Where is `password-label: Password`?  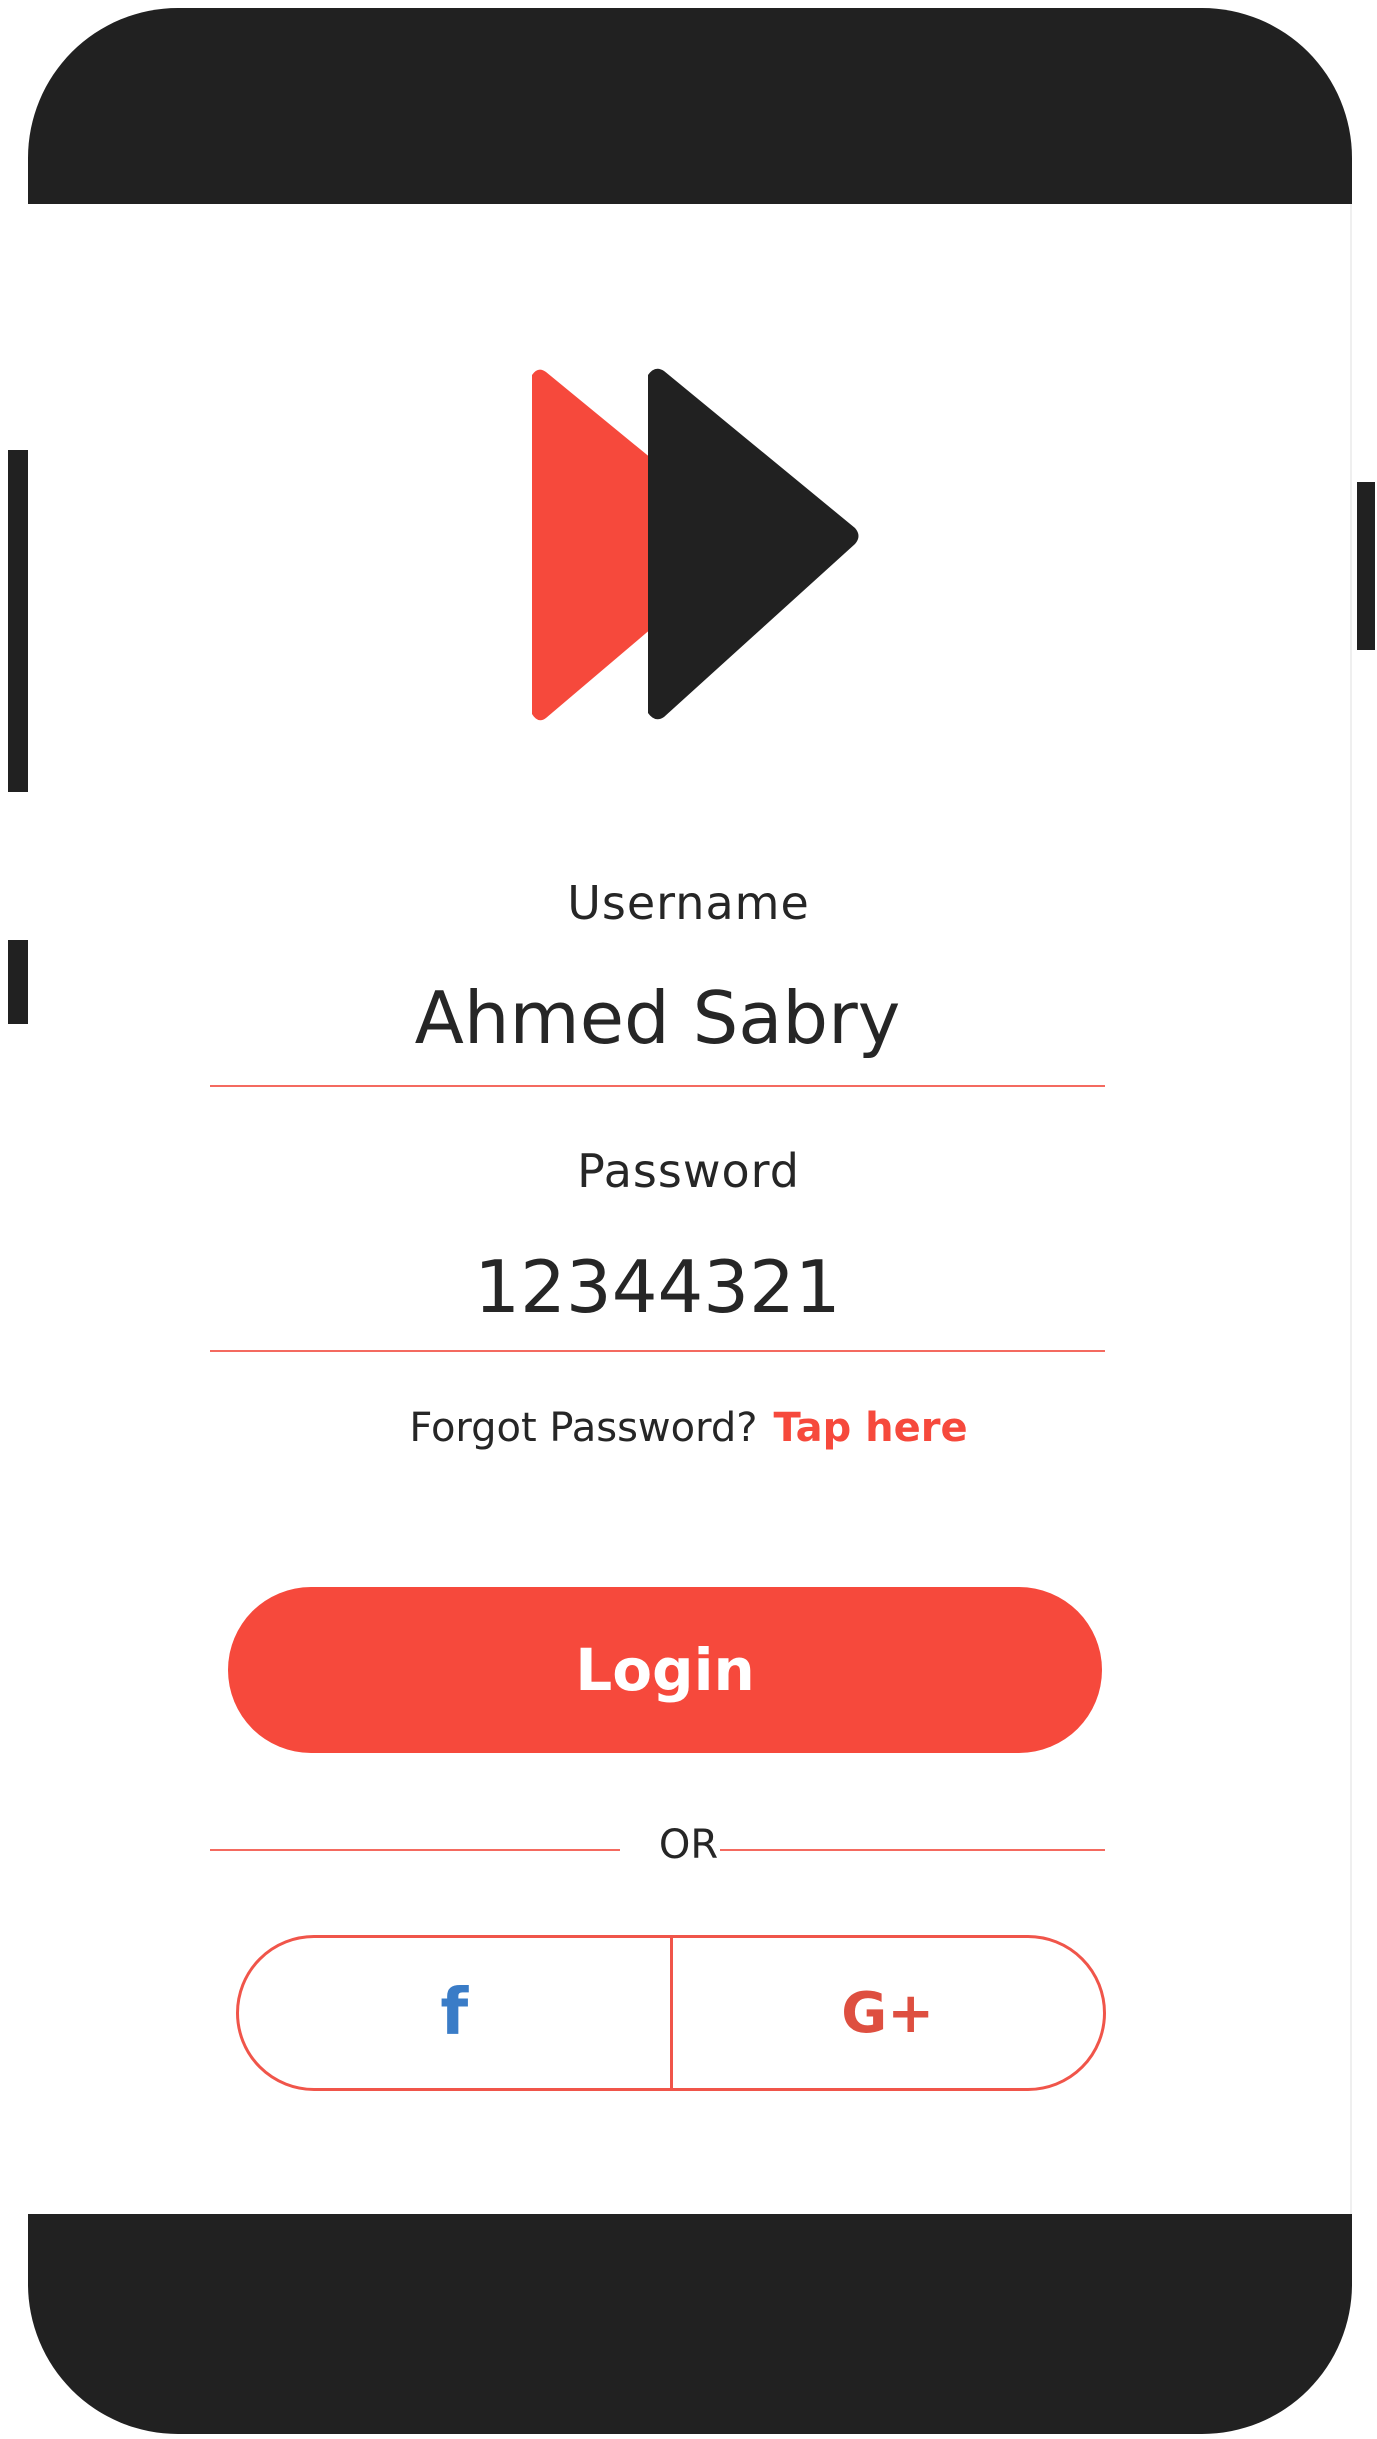 password-label: Password is located at coordinates (688, 1171).